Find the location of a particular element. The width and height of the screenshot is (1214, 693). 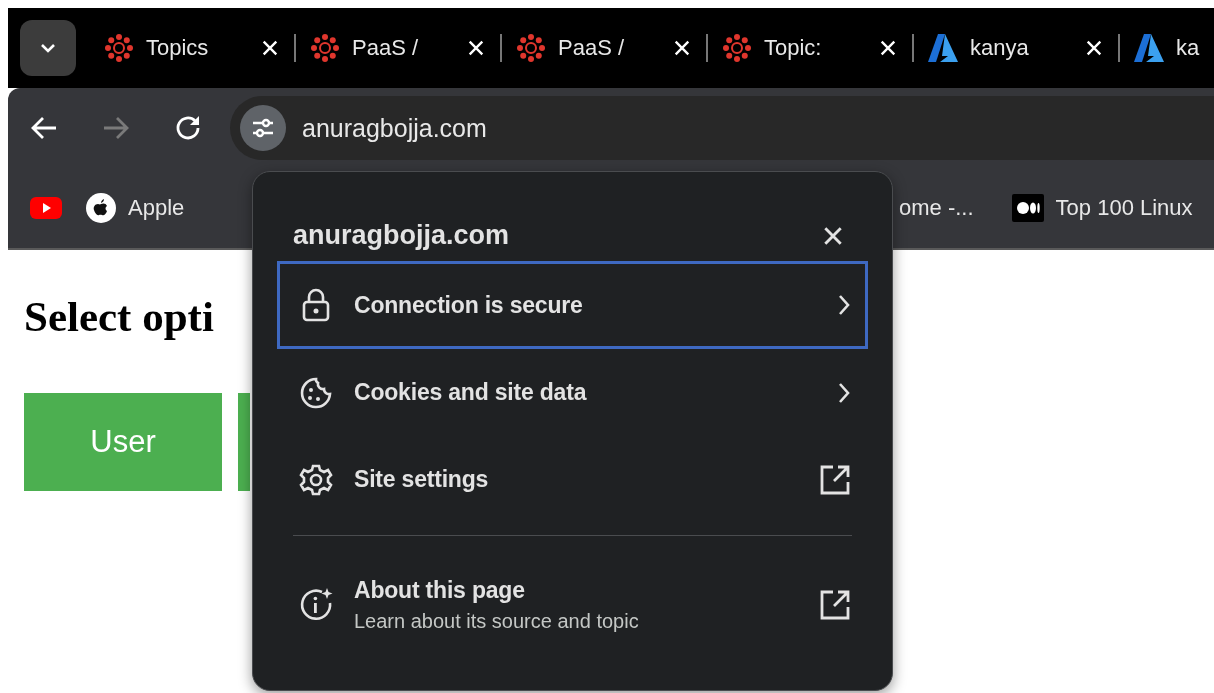

menu-item-description: Learn about its source and topic is located at coordinates (497, 621).